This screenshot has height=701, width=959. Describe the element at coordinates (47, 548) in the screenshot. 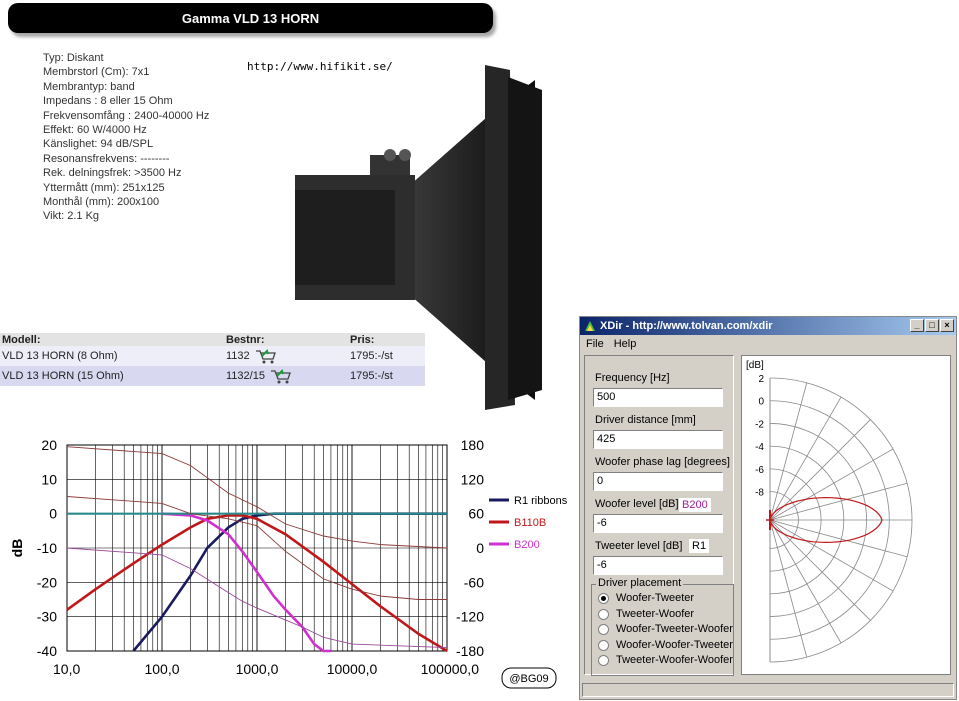

I see `y-tick-label: -10` at that location.